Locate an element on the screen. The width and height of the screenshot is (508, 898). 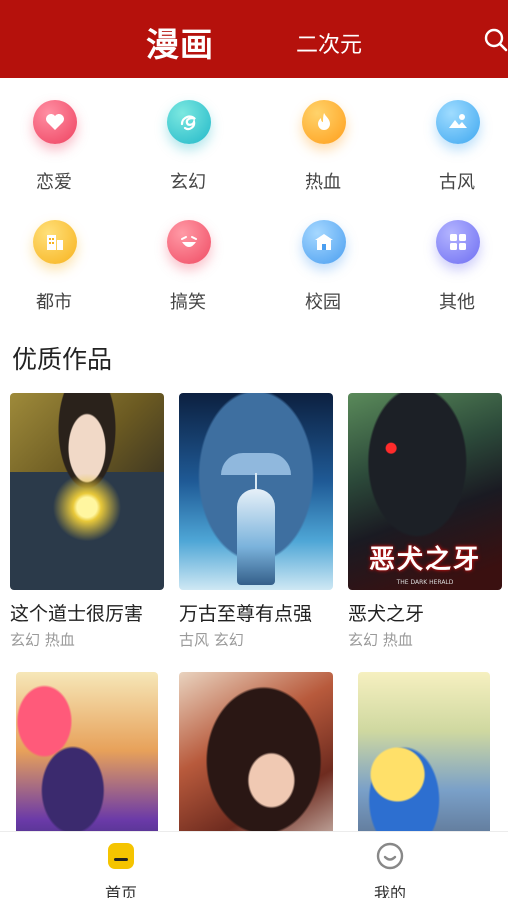
landscape-icon is located at coordinates (458, 122).